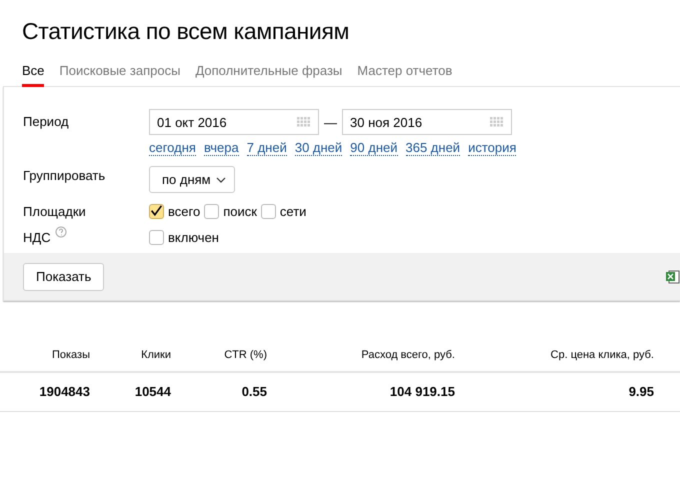 The width and height of the screenshot is (680, 480). What do you see at coordinates (641, 391) in the screenshot?
I see `table-cell-text: 9.95` at bounding box center [641, 391].